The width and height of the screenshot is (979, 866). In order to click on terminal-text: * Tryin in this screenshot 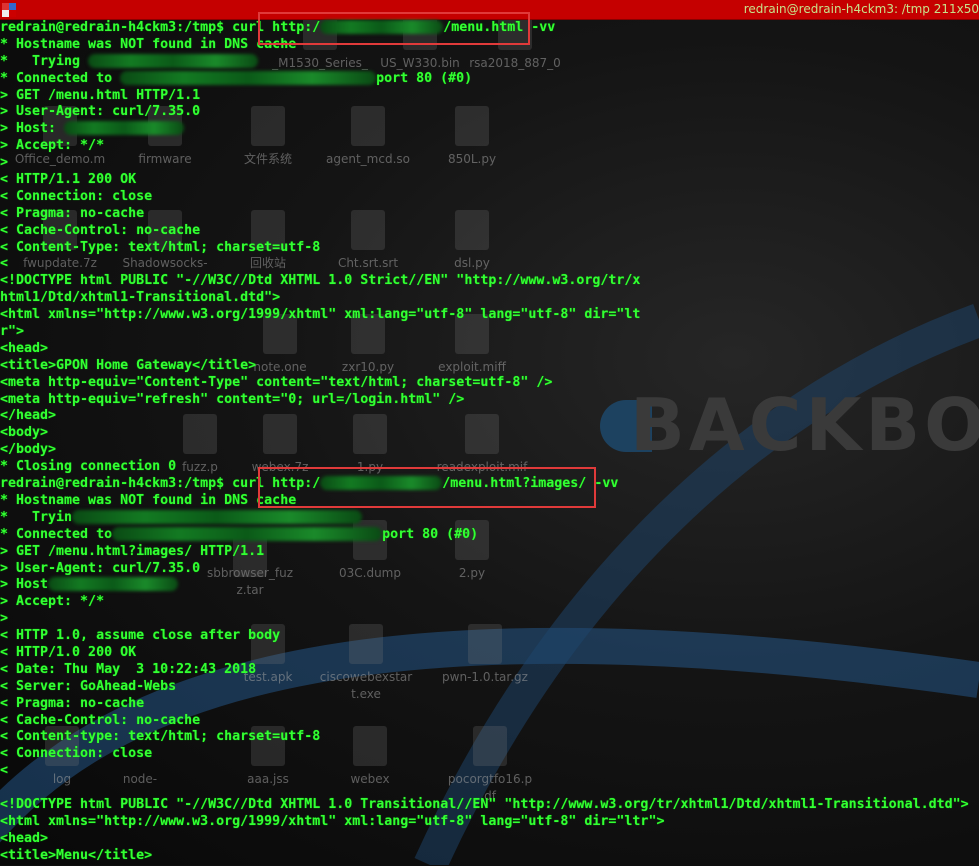, I will do `click(36, 517)`.